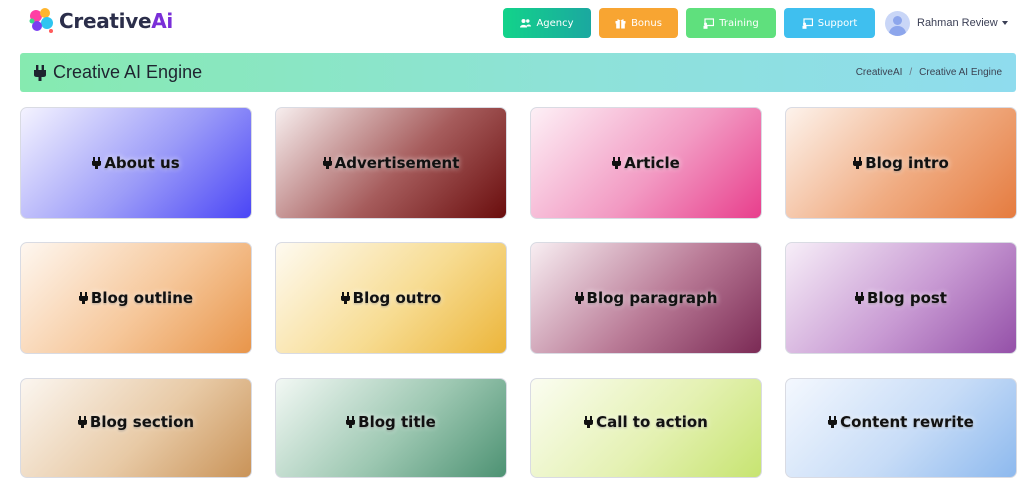 The height and width of the screenshot is (478, 1024). I want to click on card-label-wrap: About us, so click(136, 163).